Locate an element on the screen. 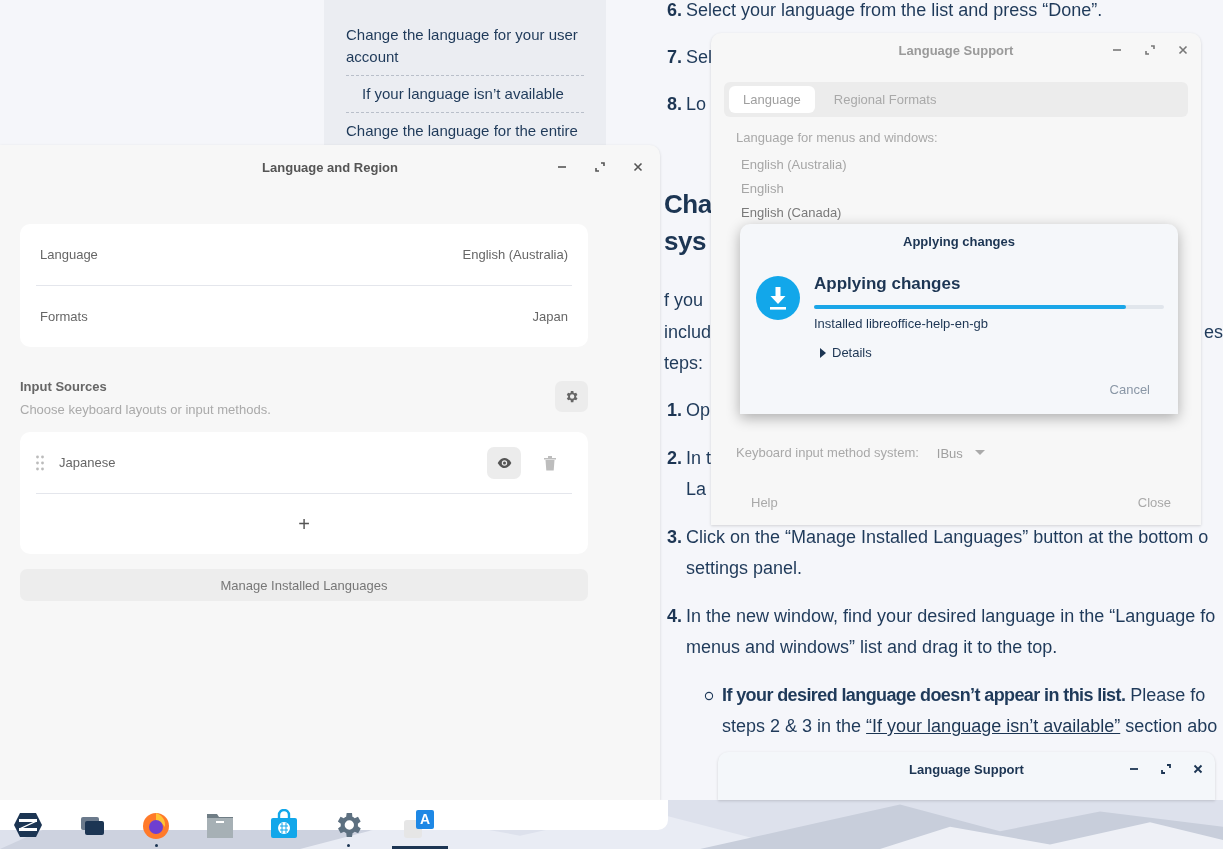 The image size is (1223, 849). settings-button is located at coordinates (571, 396).